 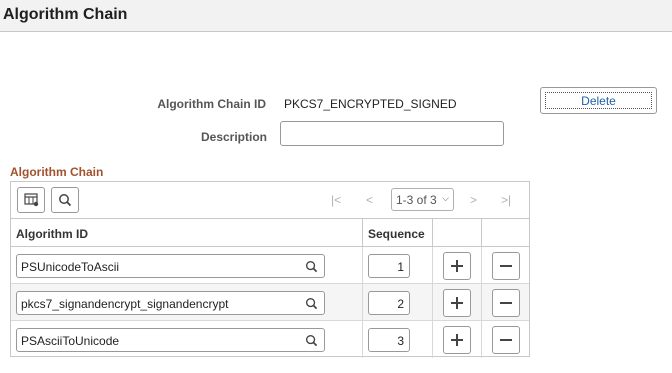 What do you see at coordinates (233, 137) in the screenshot?
I see `description-label: Description` at bounding box center [233, 137].